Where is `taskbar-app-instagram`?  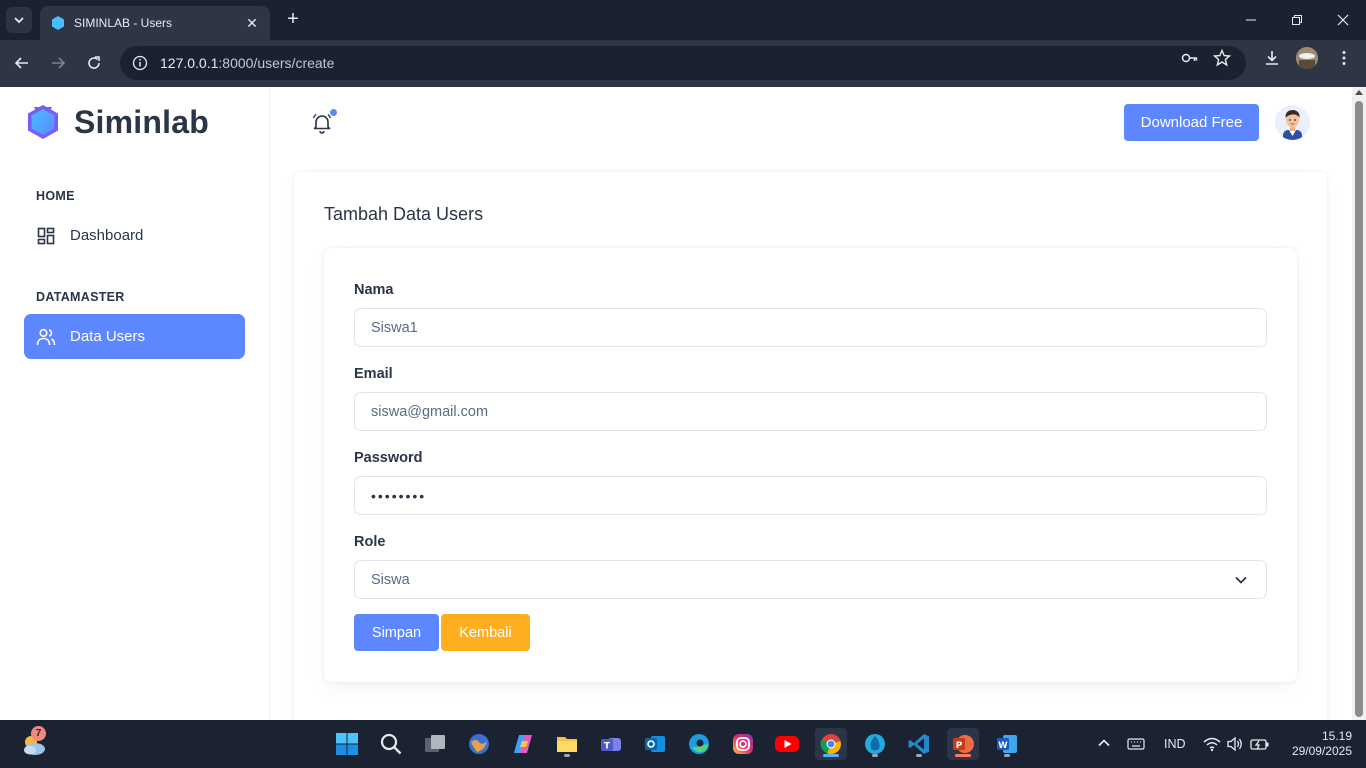
taskbar-app-instagram is located at coordinates (743, 744).